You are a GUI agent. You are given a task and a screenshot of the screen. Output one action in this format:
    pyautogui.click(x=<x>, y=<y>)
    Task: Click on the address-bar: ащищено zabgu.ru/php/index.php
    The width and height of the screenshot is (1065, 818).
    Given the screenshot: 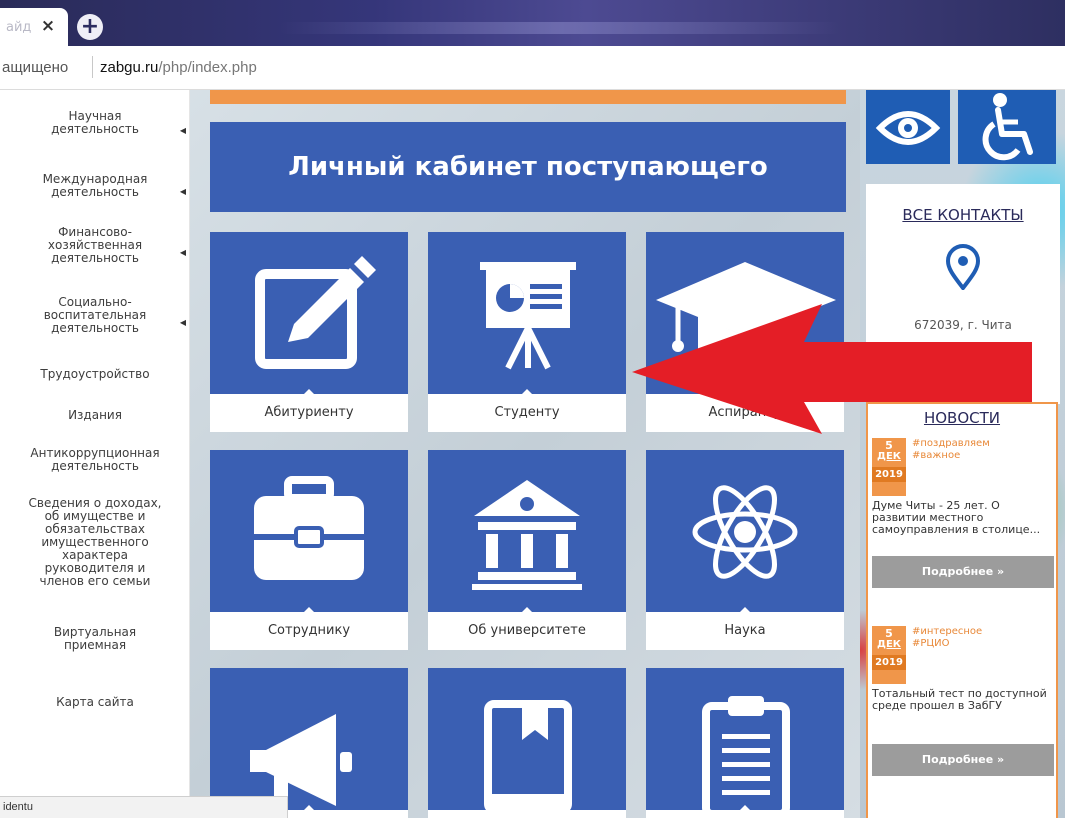 What is the action you would take?
    pyautogui.click(x=532, y=68)
    